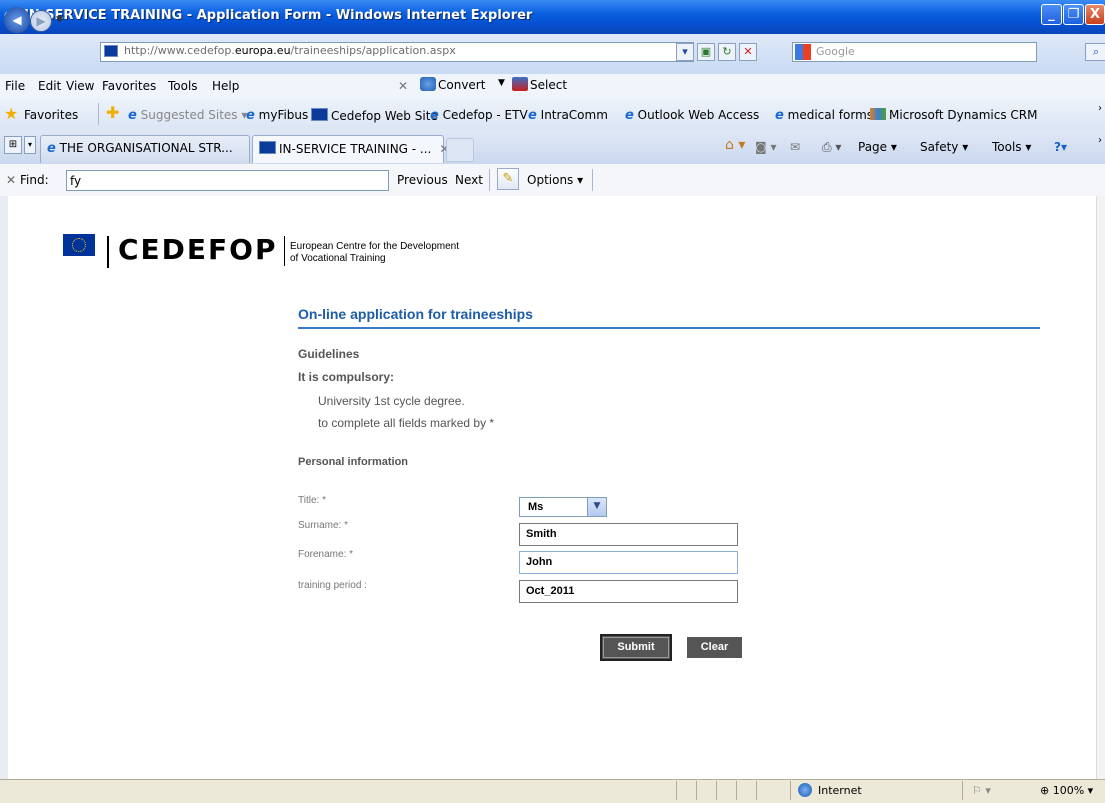 The width and height of the screenshot is (1105, 803). What do you see at coordinates (831, 147) in the screenshot?
I see `print-icon: ⎙ ▾` at bounding box center [831, 147].